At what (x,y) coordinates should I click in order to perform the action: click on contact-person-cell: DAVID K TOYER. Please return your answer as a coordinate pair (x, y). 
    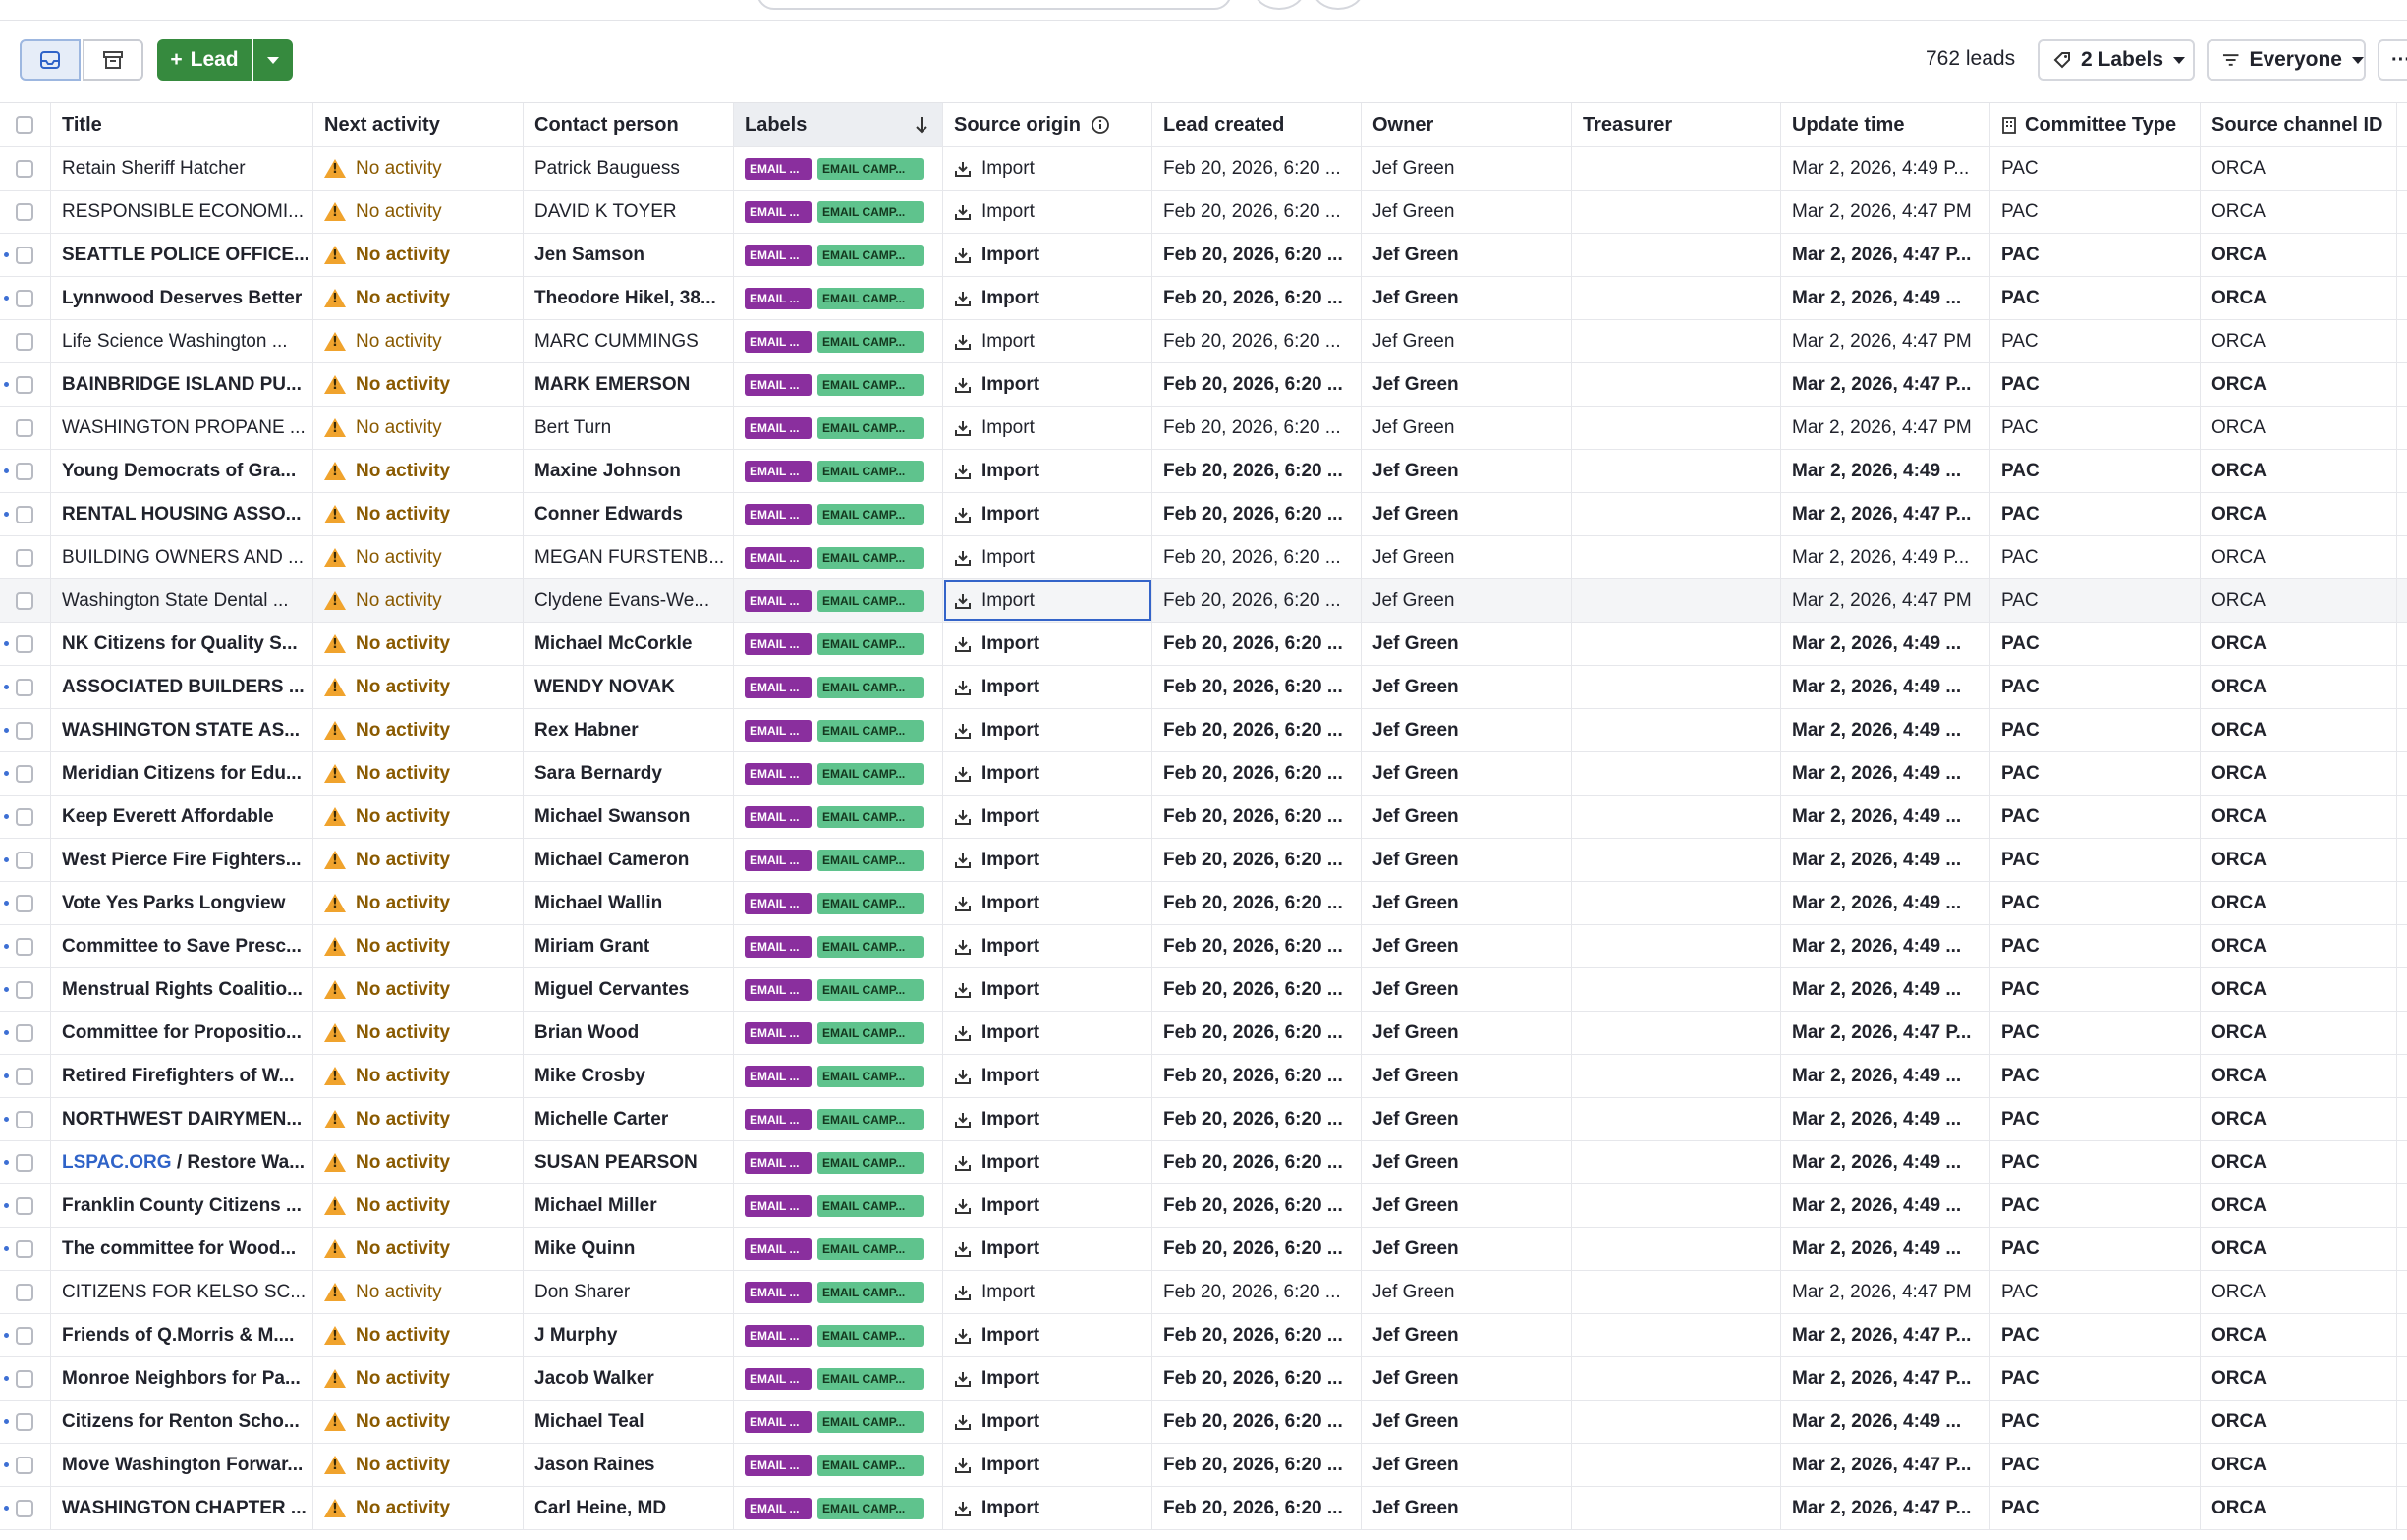
    Looking at the image, I should click on (629, 212).